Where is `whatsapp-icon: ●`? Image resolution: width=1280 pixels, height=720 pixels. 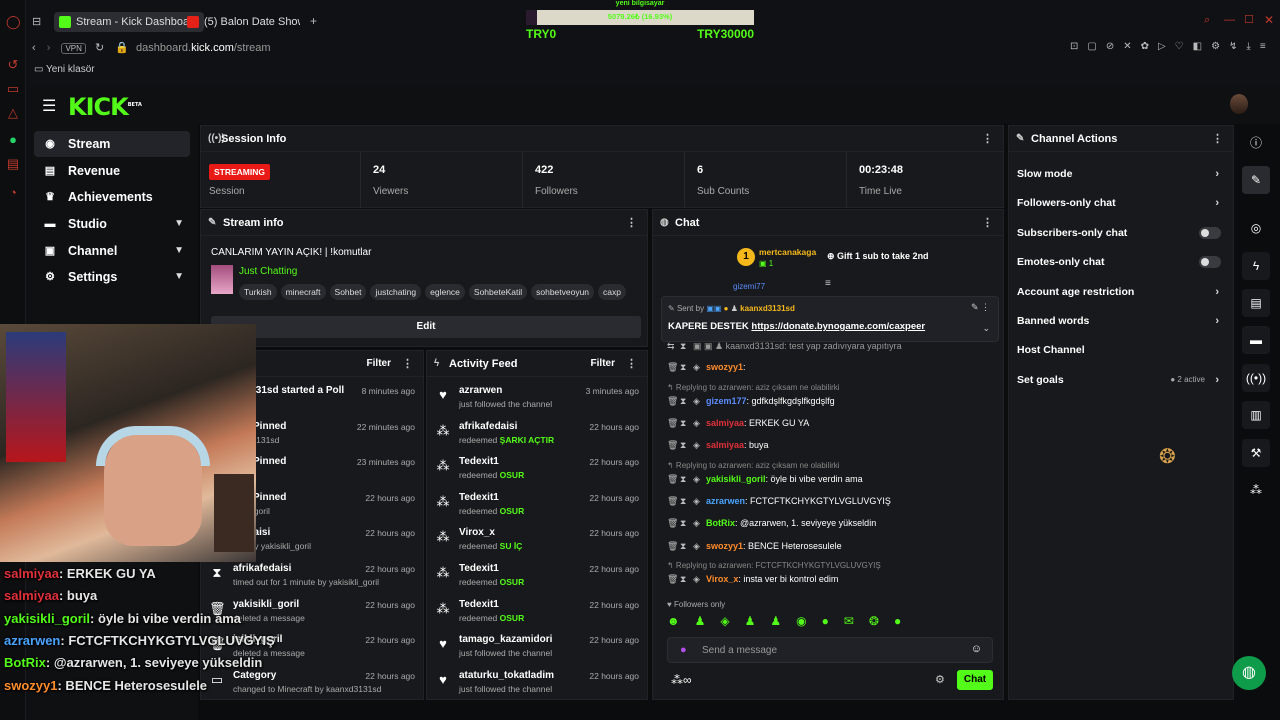 whatsapp-icon: ● is located at coordinates (13, 140).